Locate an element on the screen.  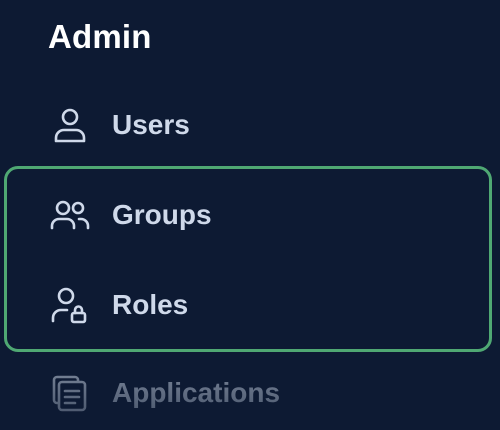
sidebar-section-title: Admin is located at coordinates (100, 36).